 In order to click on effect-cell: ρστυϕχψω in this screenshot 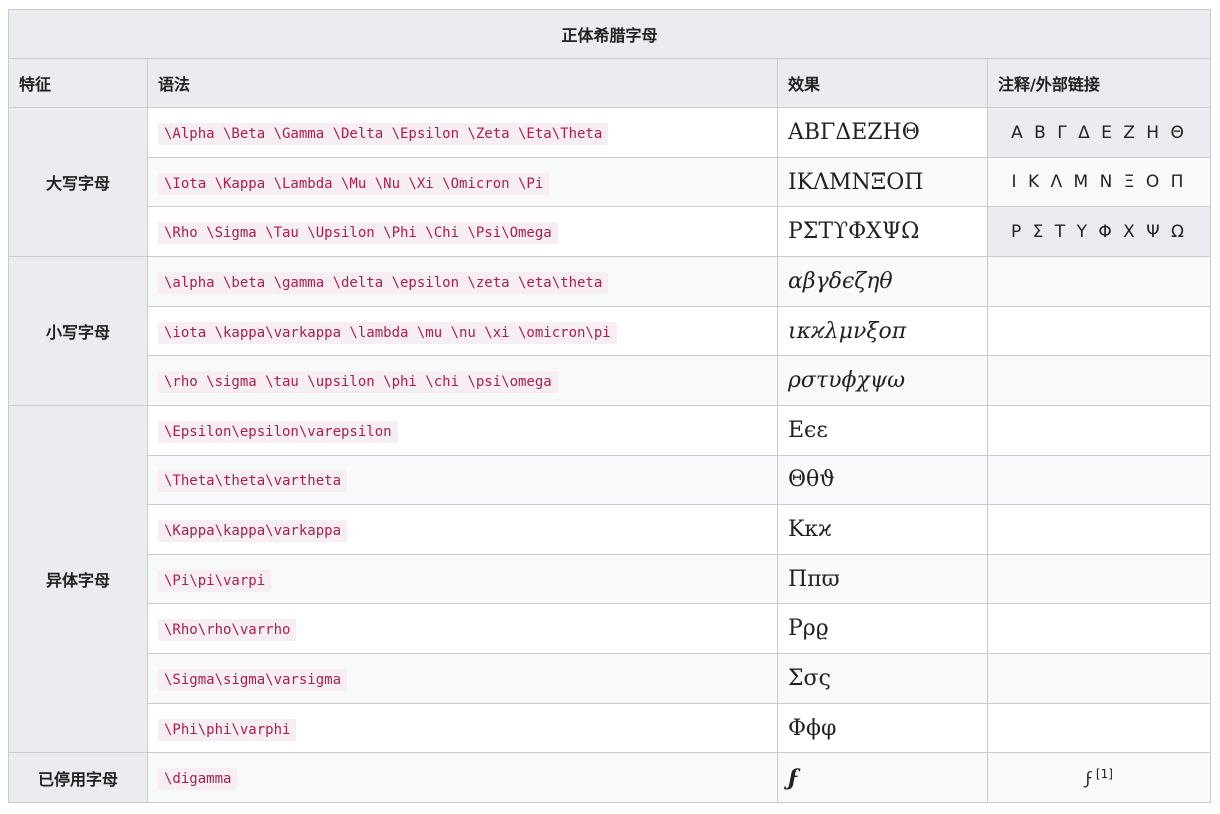, I will do `click(882, 380)`.